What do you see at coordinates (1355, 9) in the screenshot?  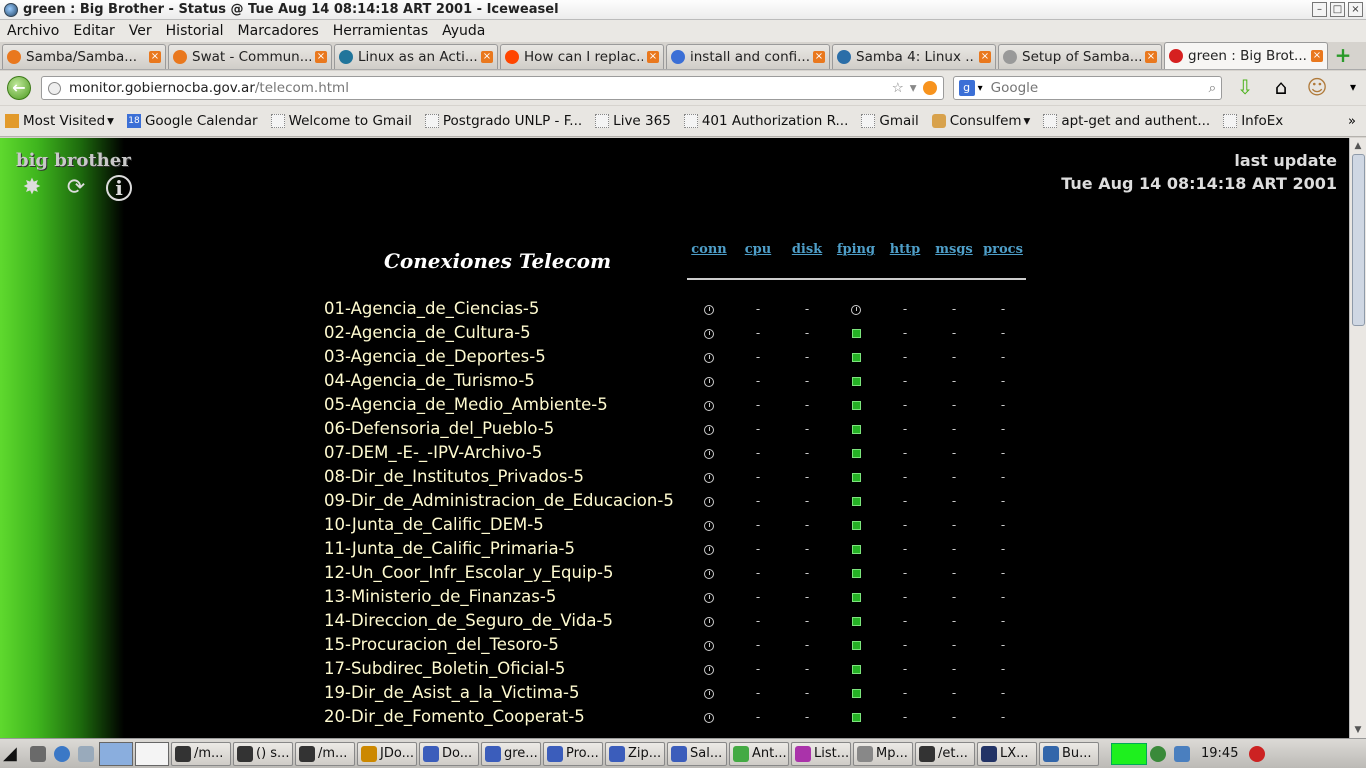 I see `close-window-button: ×` at bounding box center [1355, 9].